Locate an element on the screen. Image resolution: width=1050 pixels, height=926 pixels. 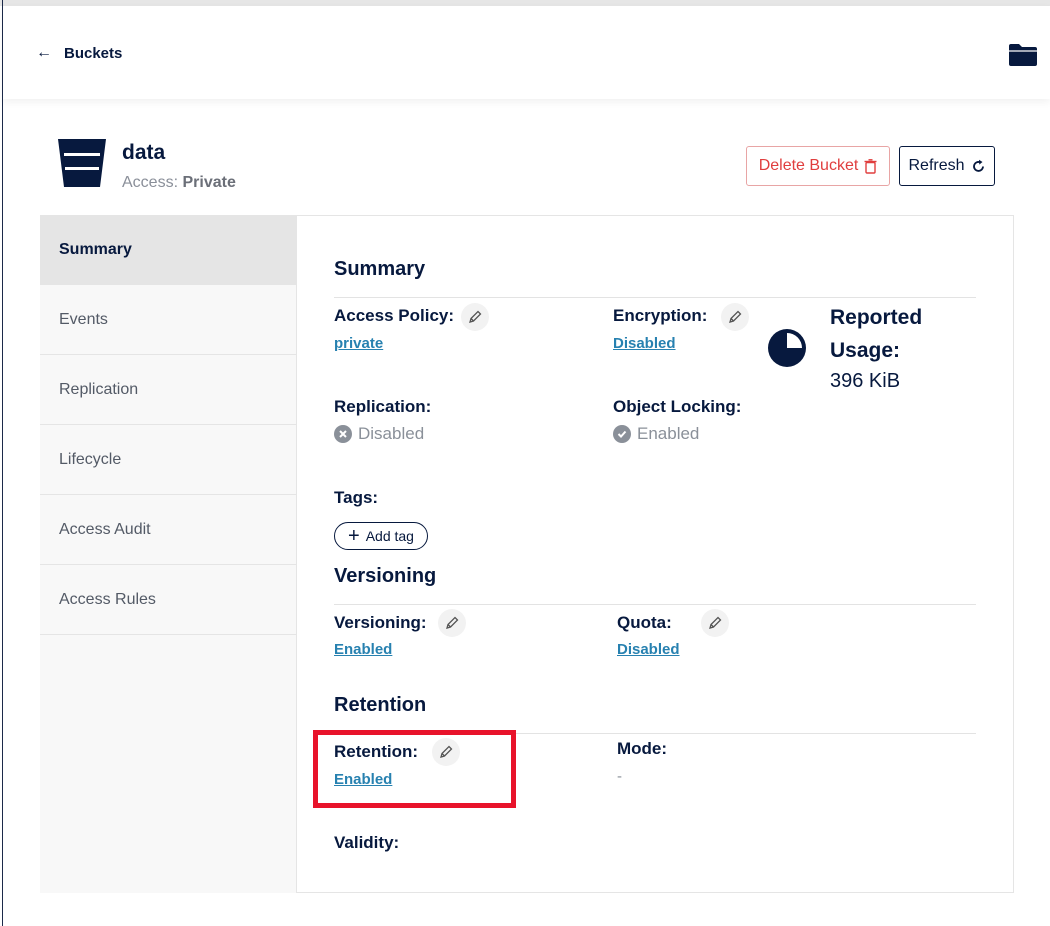
edit-quota-button is located at coordinates (715, 623).